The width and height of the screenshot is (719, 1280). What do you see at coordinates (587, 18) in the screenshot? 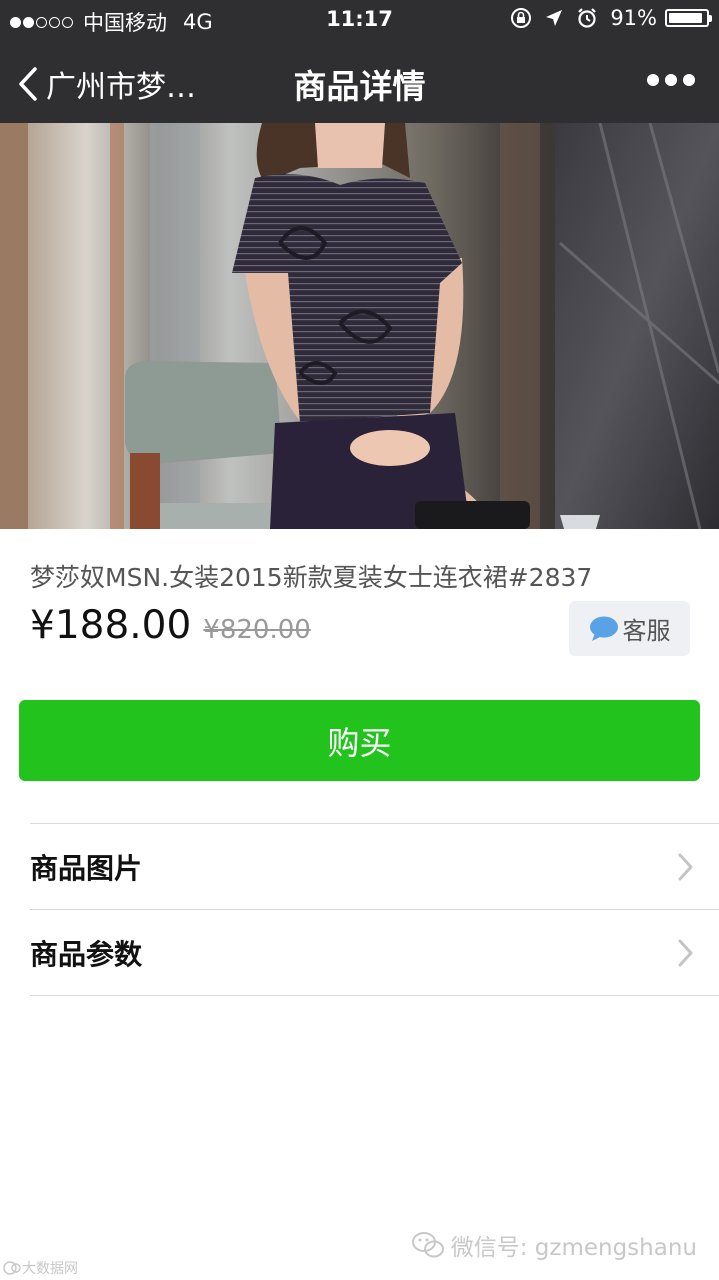
I see `alarm-icon` at bounding box center [587, 18].